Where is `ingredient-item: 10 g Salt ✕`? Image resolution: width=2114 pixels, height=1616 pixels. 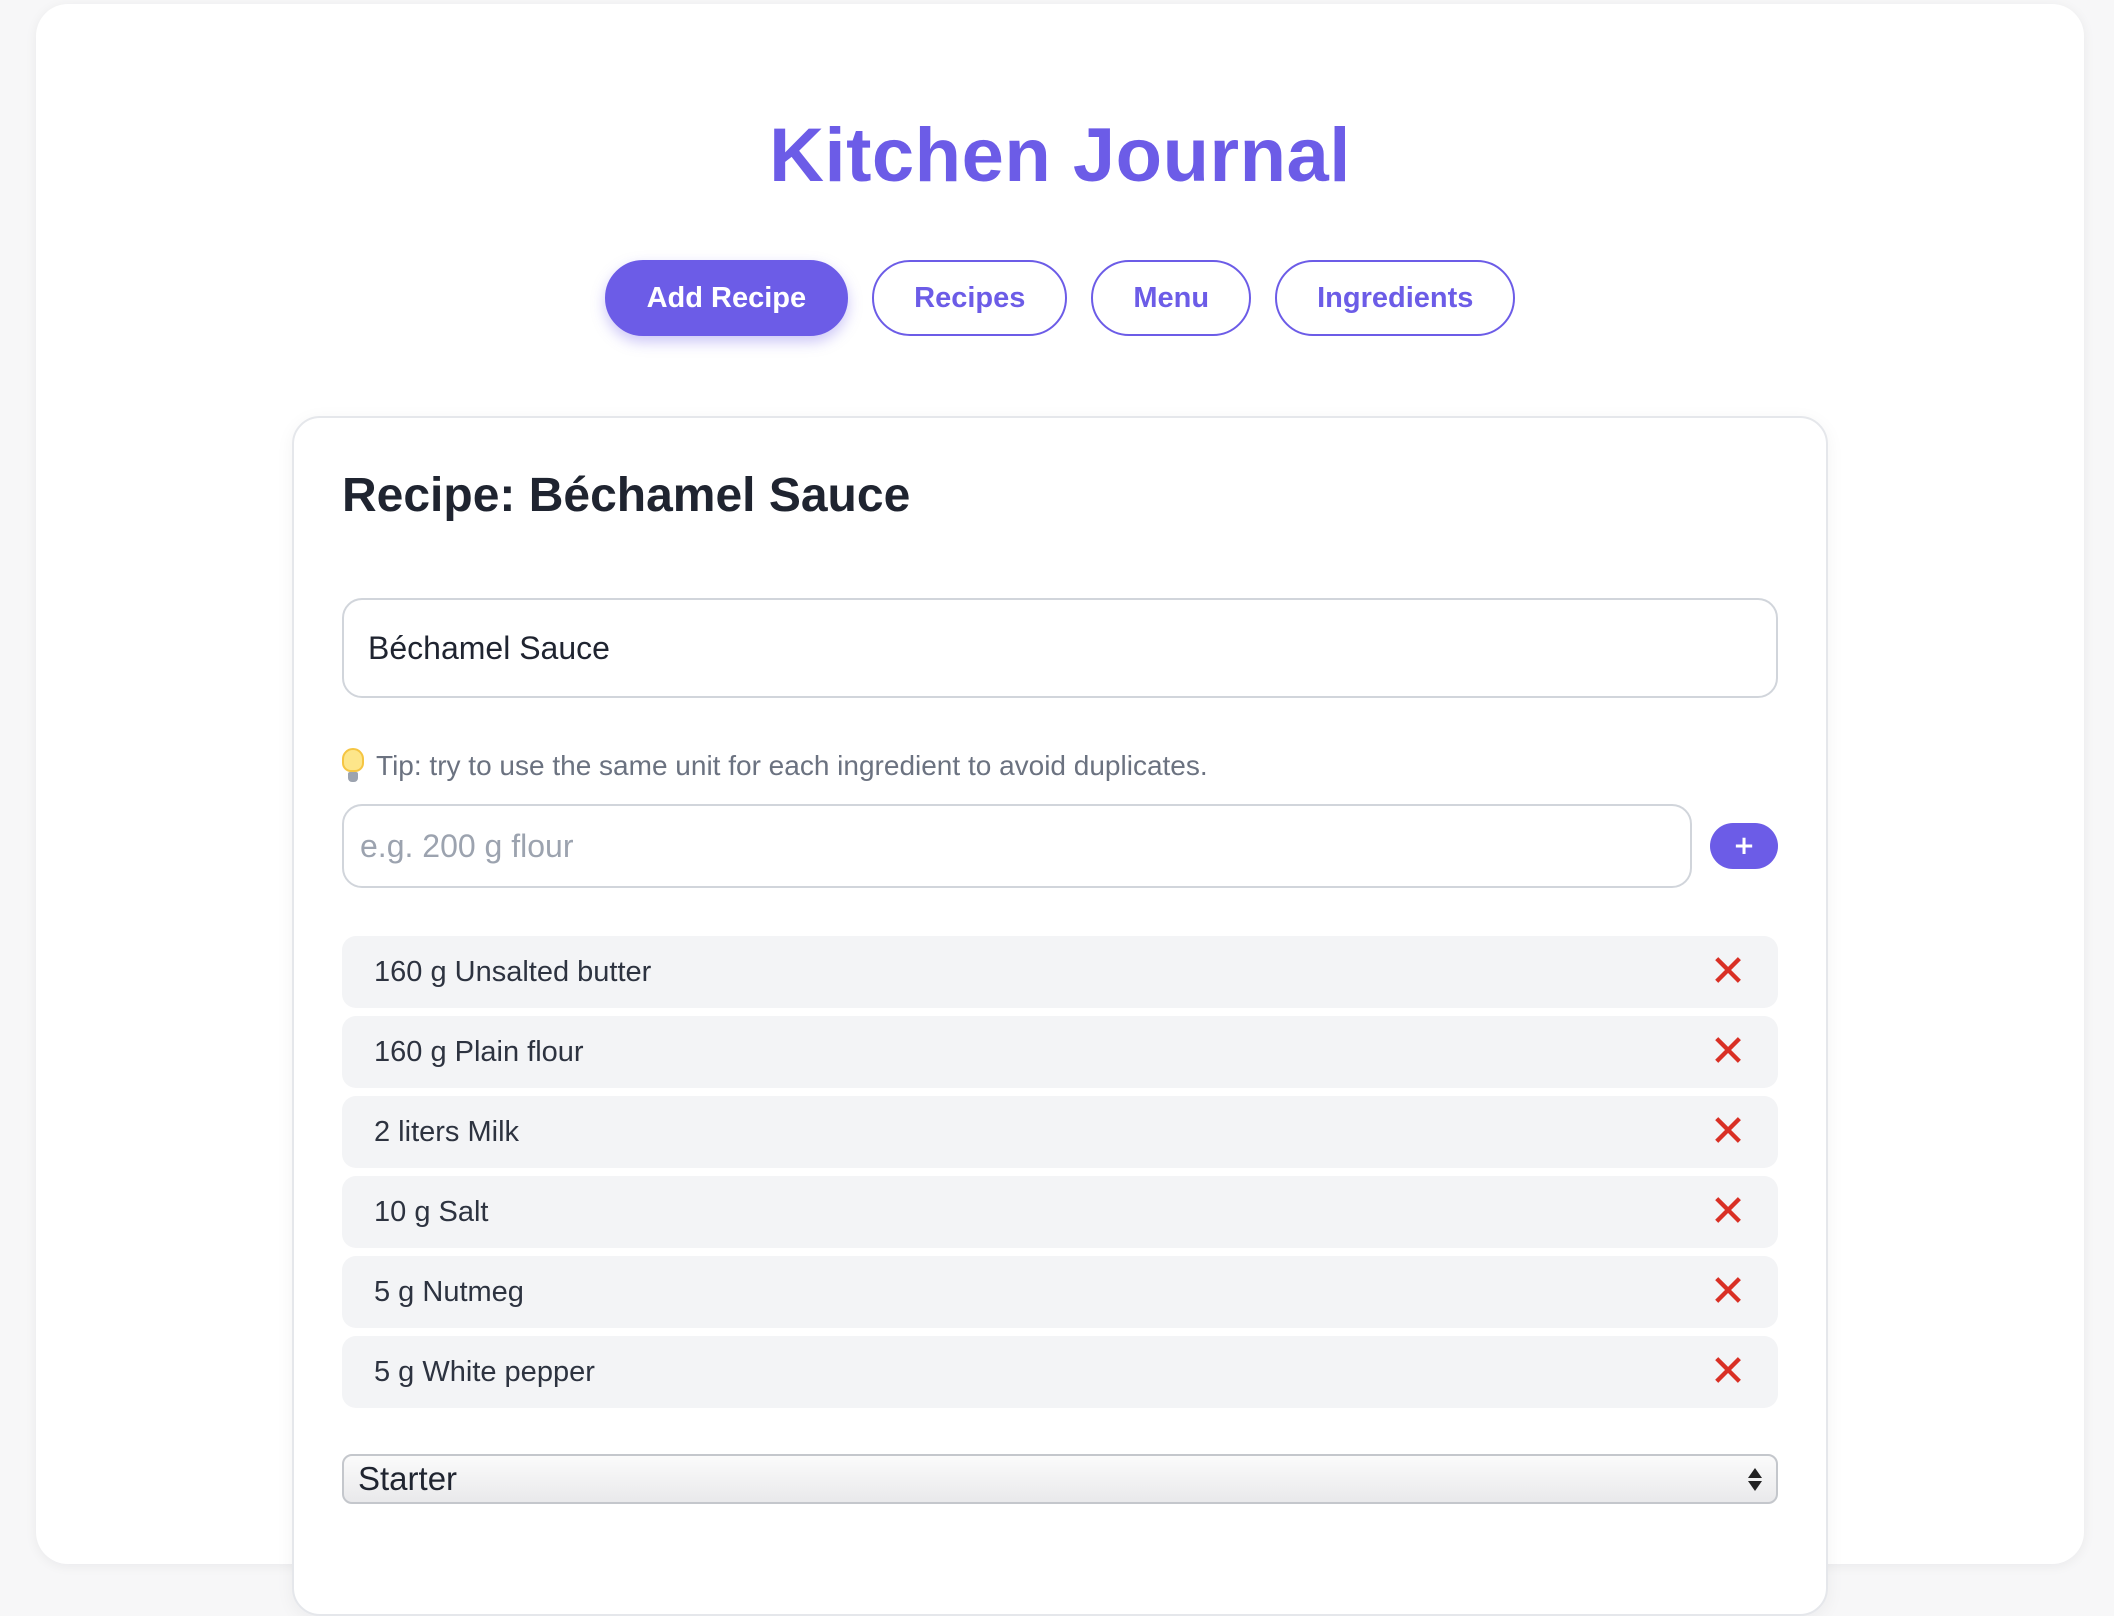 ingredient-item: 10 g Salt ✕ is located at coordinates (1060, 1212).